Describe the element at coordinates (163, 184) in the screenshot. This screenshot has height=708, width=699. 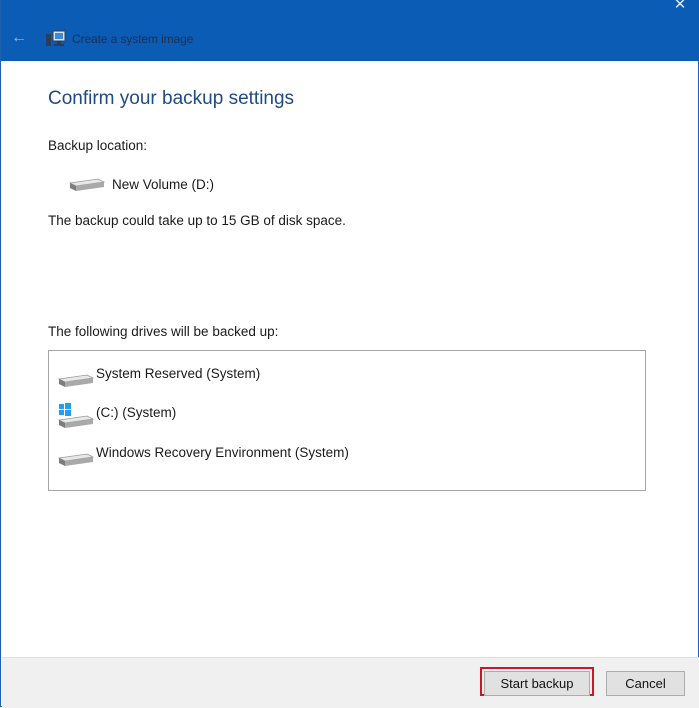
I see `backup-location-value: New Volume (D:)` at that location.